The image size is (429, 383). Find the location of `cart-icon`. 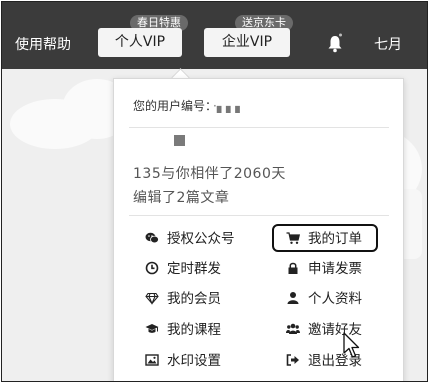

cart-icon is located at coordinates (293, 238).